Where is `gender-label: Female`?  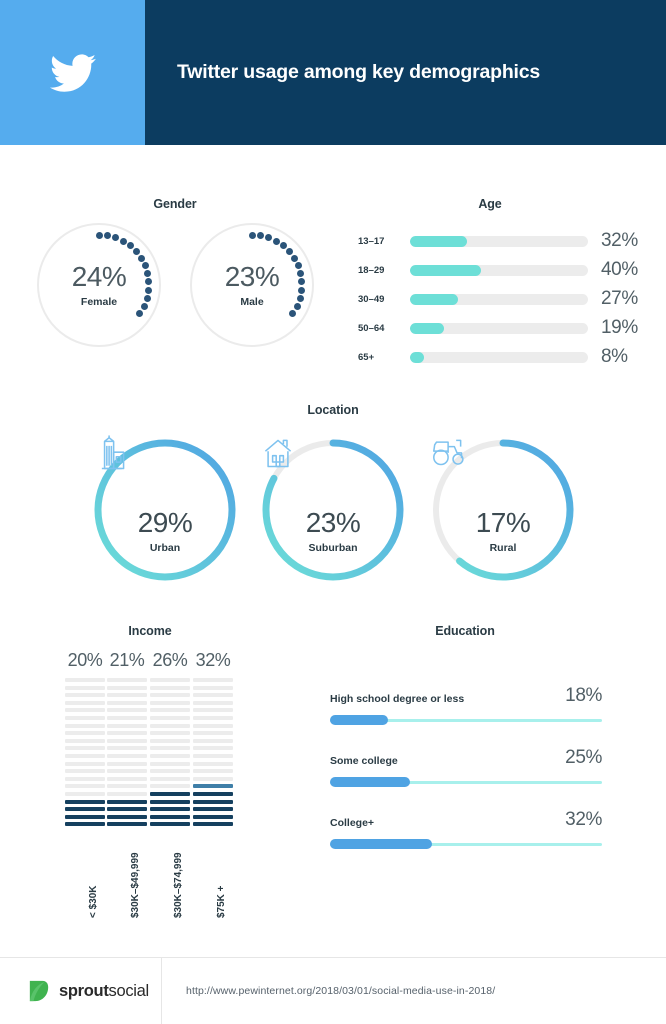 gender-label: Female is located at coordinates (99, 301).